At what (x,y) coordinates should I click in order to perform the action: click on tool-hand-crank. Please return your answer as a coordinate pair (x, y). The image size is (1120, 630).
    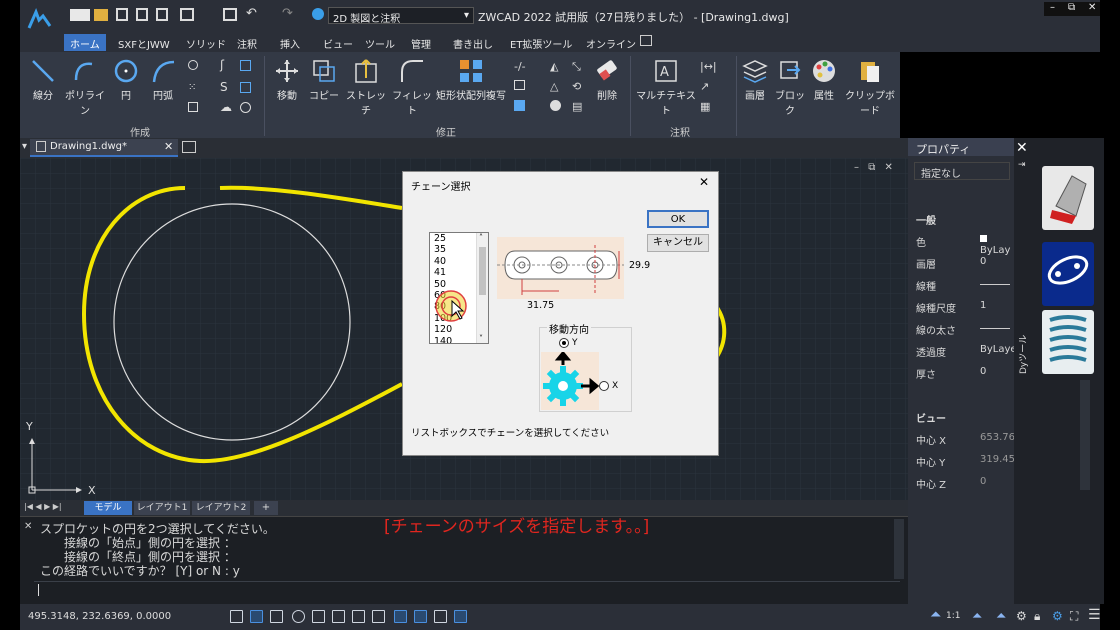
    Looking at the image, I should click on (1068, 198).